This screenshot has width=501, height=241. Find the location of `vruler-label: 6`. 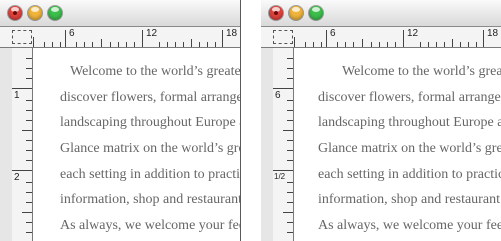

vruler-label: 6 is located at coordinates (278, 95).